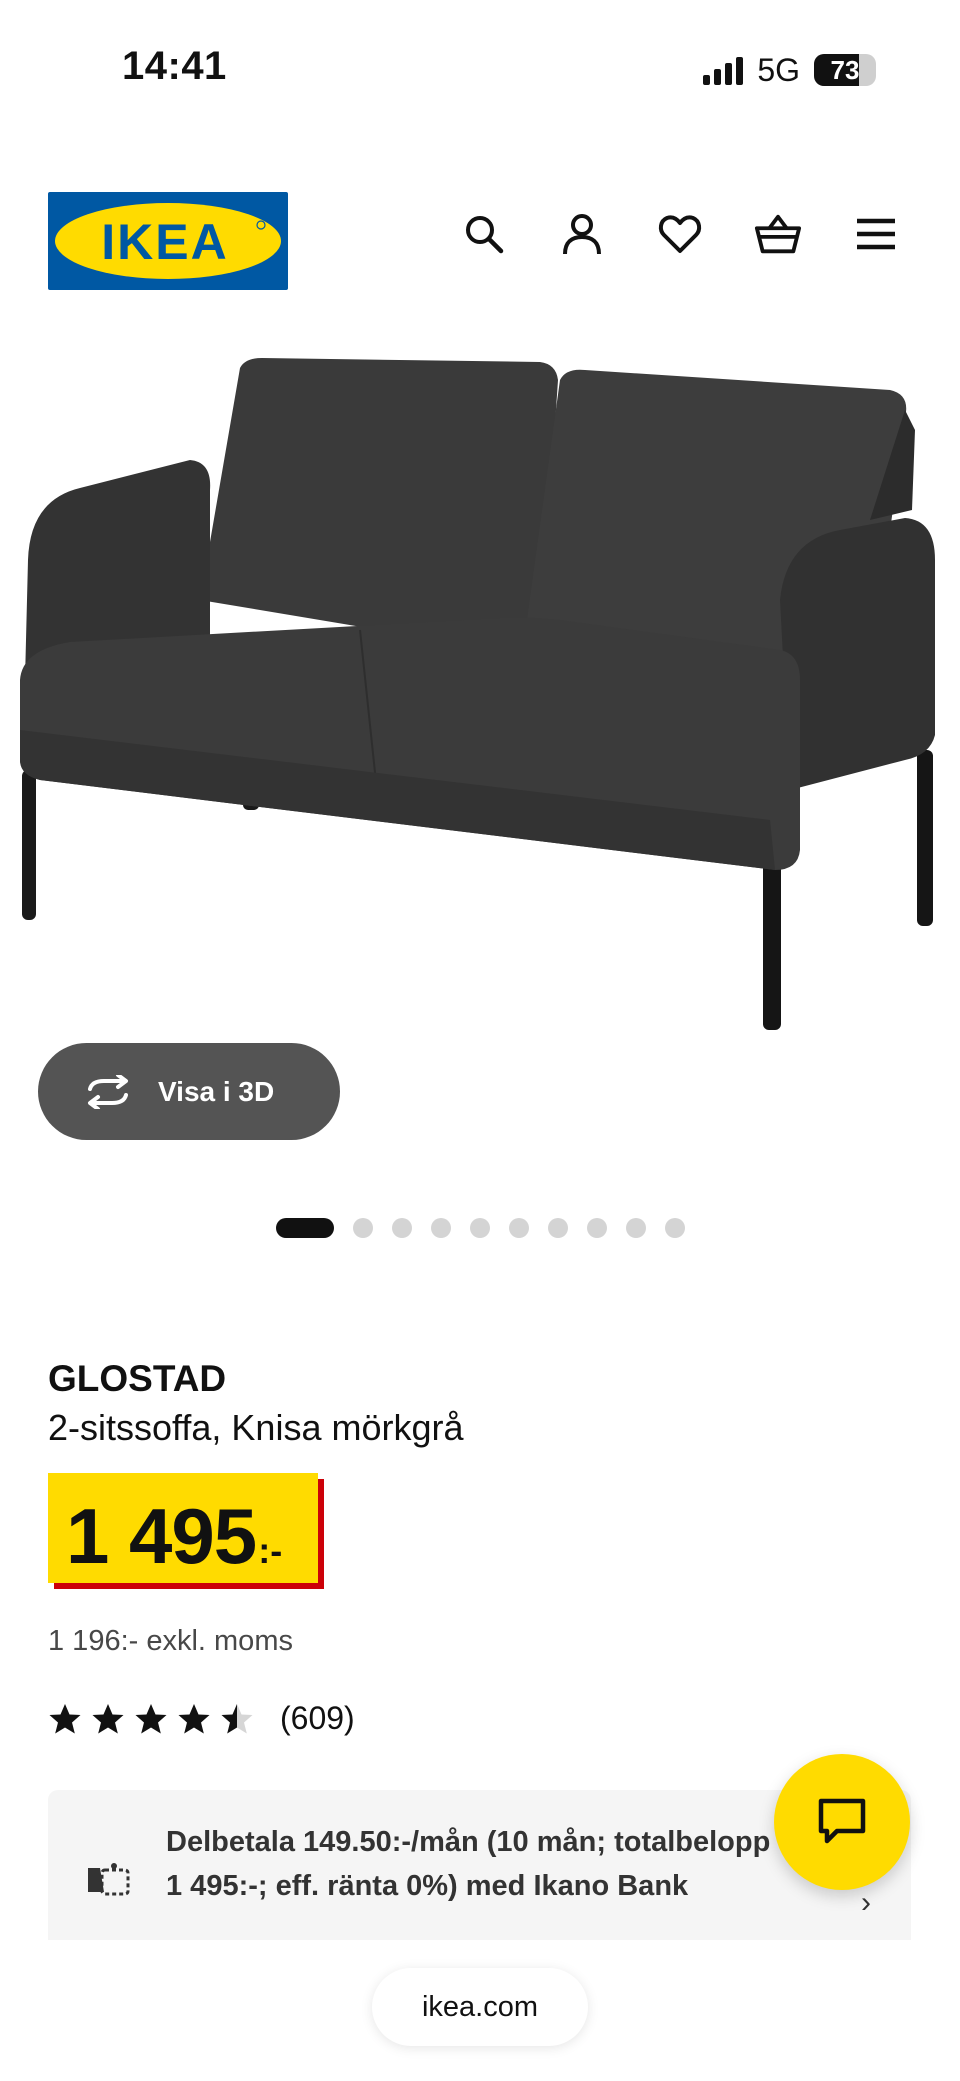 This screenshot has width=960, height=2081. I want to click on basket-icon, so click(778, 234).